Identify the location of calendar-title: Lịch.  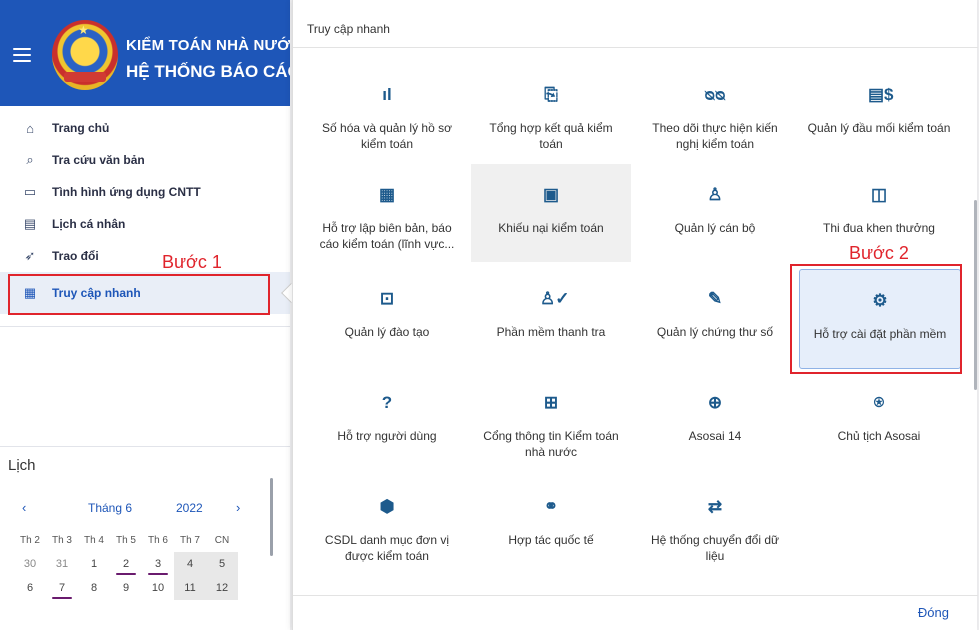
(22, 465).